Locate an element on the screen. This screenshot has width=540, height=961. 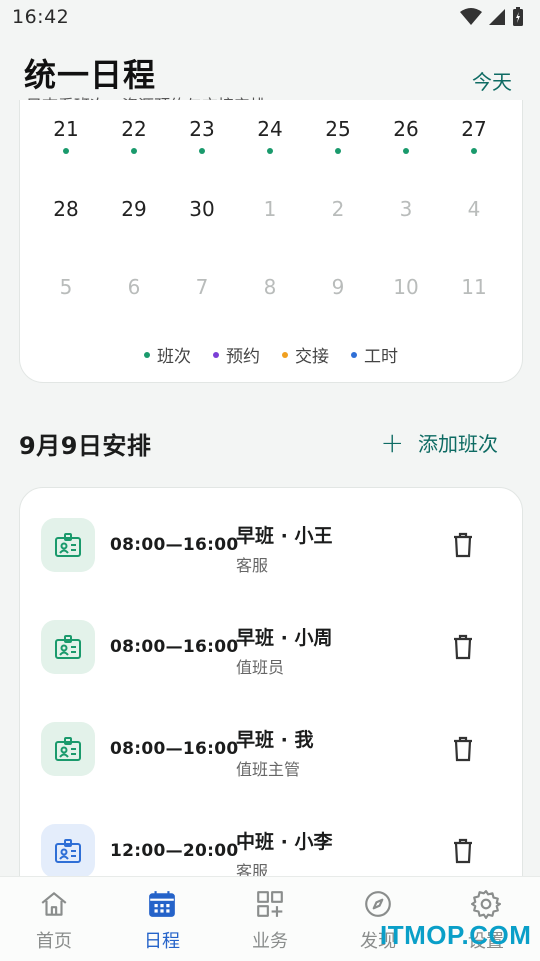
calendar-day: 28 is located at coordinates (66, 209).